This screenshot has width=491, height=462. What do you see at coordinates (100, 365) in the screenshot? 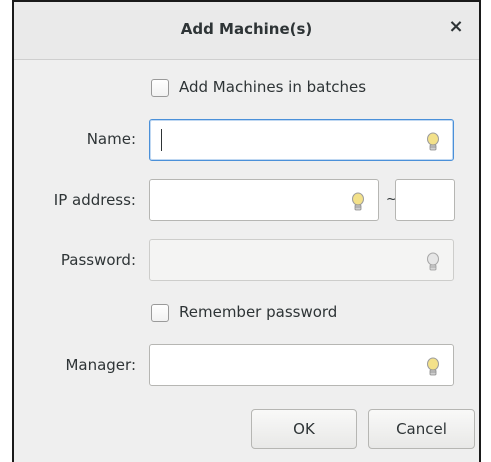
I see `manager-label: Manager:` at bounding box center [100, 365].